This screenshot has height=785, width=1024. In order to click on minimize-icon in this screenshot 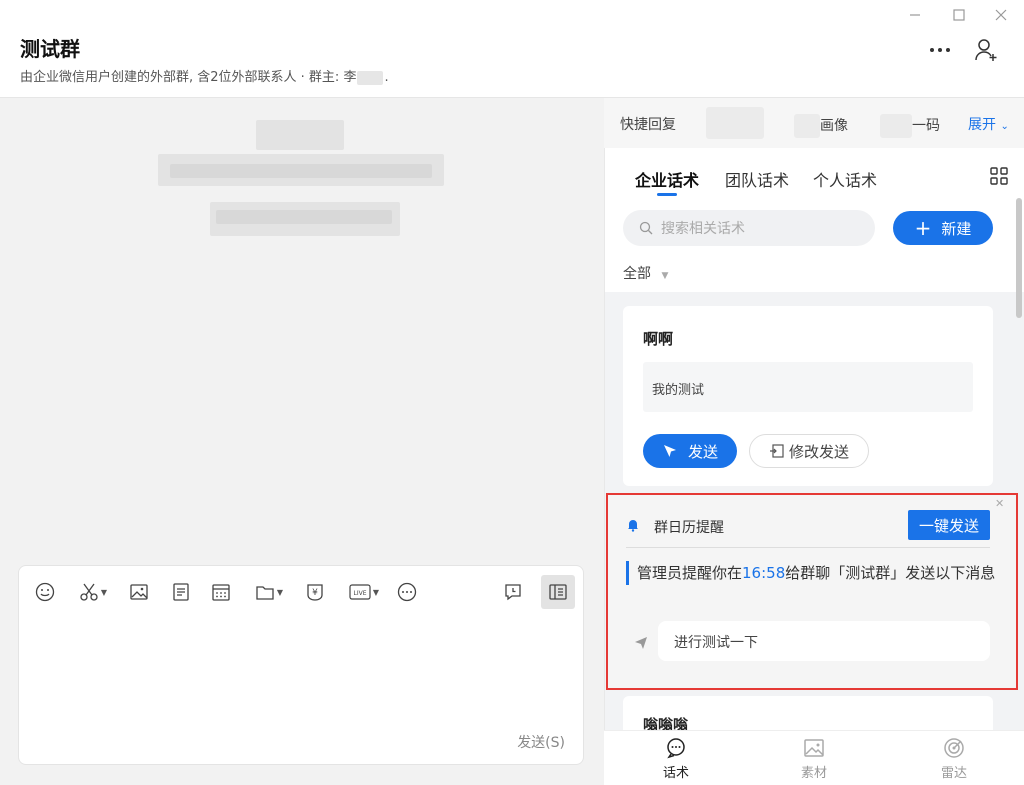, I will do `click(915, 15)`.